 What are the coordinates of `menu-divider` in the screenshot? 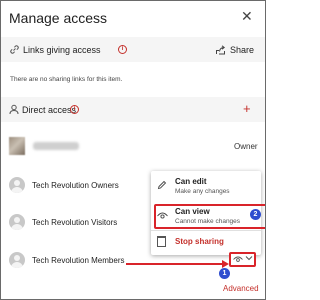 It's located at (206, 230).